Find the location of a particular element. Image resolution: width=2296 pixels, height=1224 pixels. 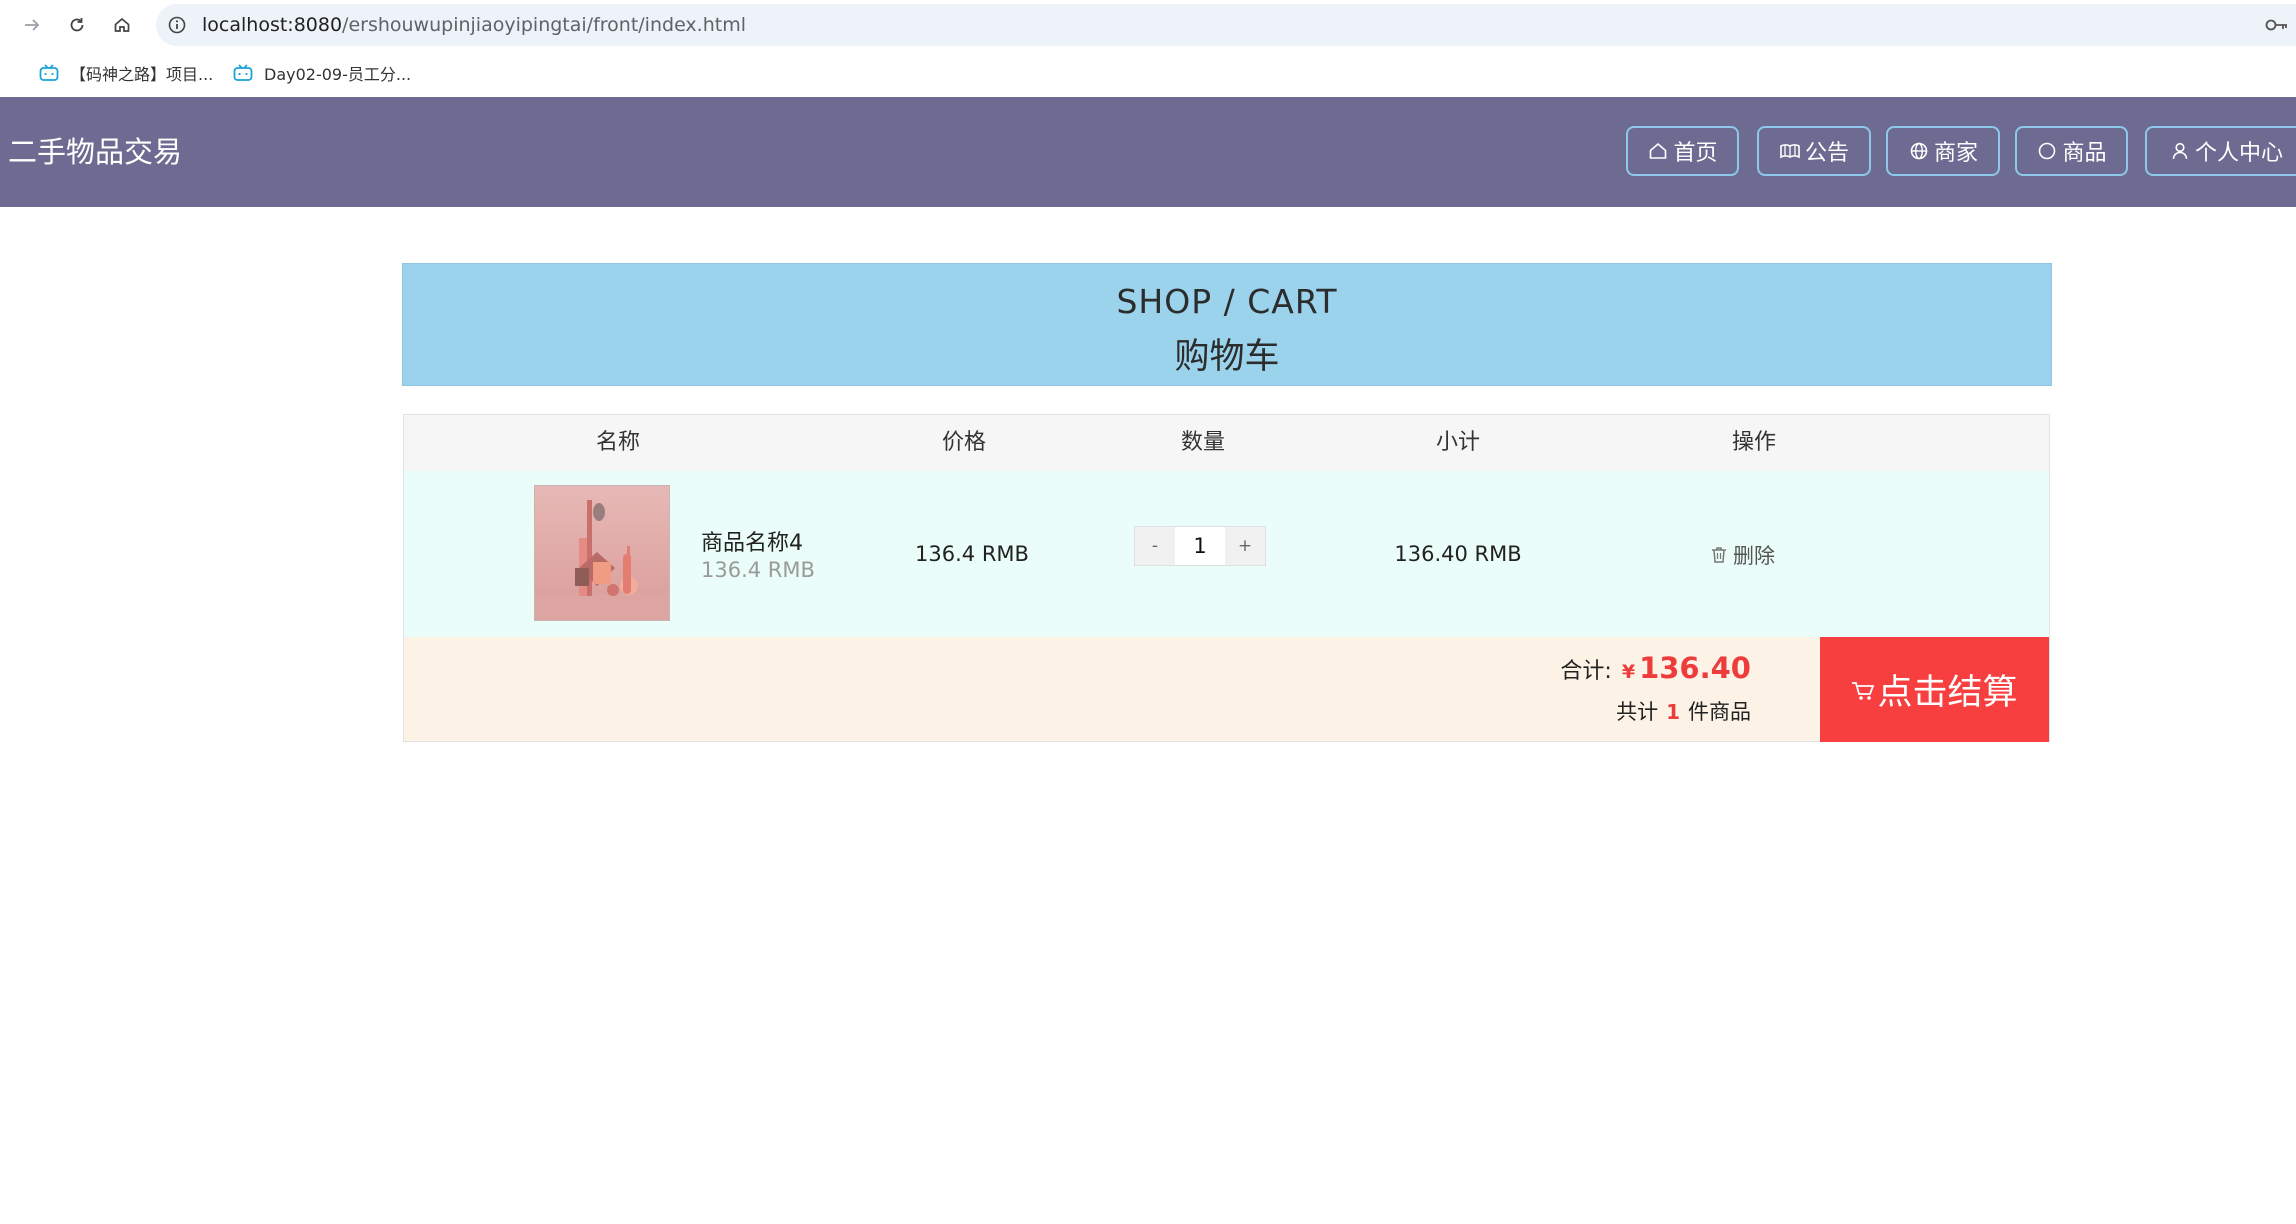

column-header-quantity: 数量 is located at coordinates (1203, 442).